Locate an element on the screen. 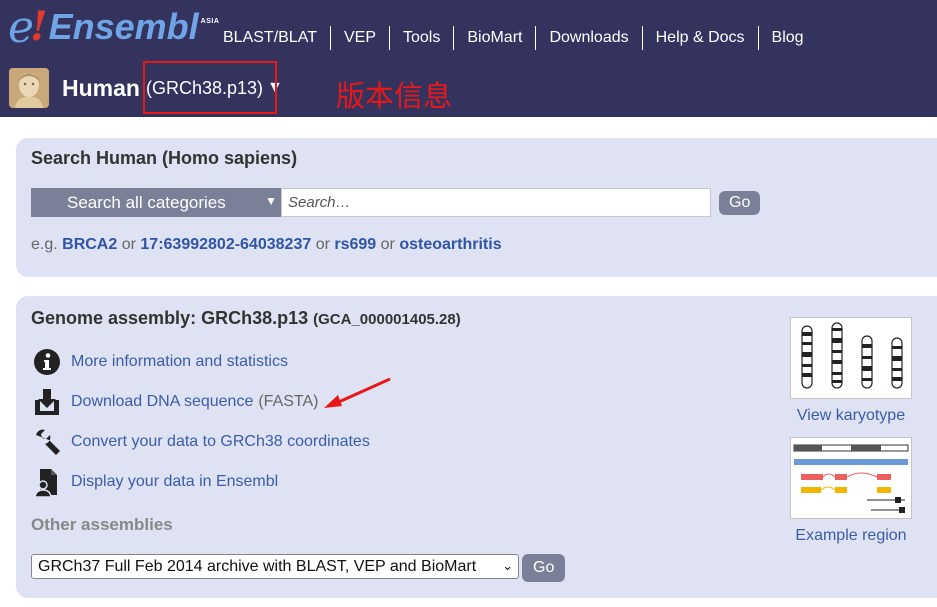 This screenshot has width=937, height=607. download-icon is located at coordinates (47, 402).